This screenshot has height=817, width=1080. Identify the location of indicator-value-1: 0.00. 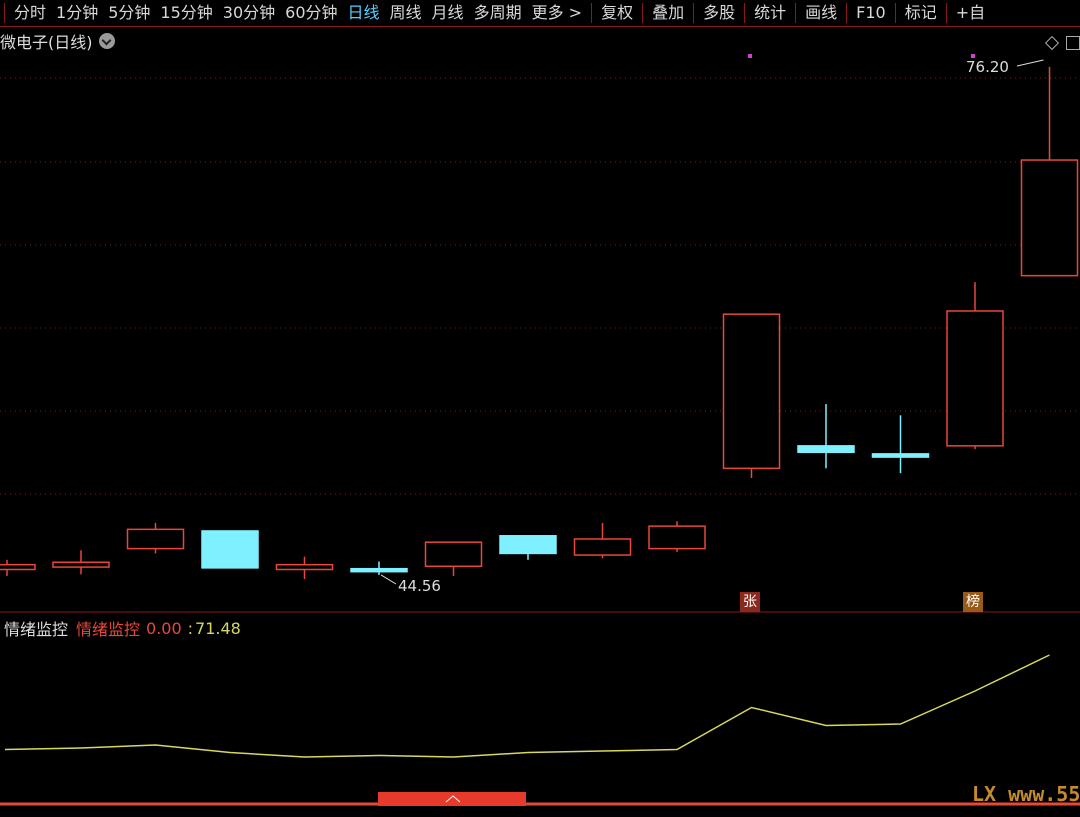
(164, 628).